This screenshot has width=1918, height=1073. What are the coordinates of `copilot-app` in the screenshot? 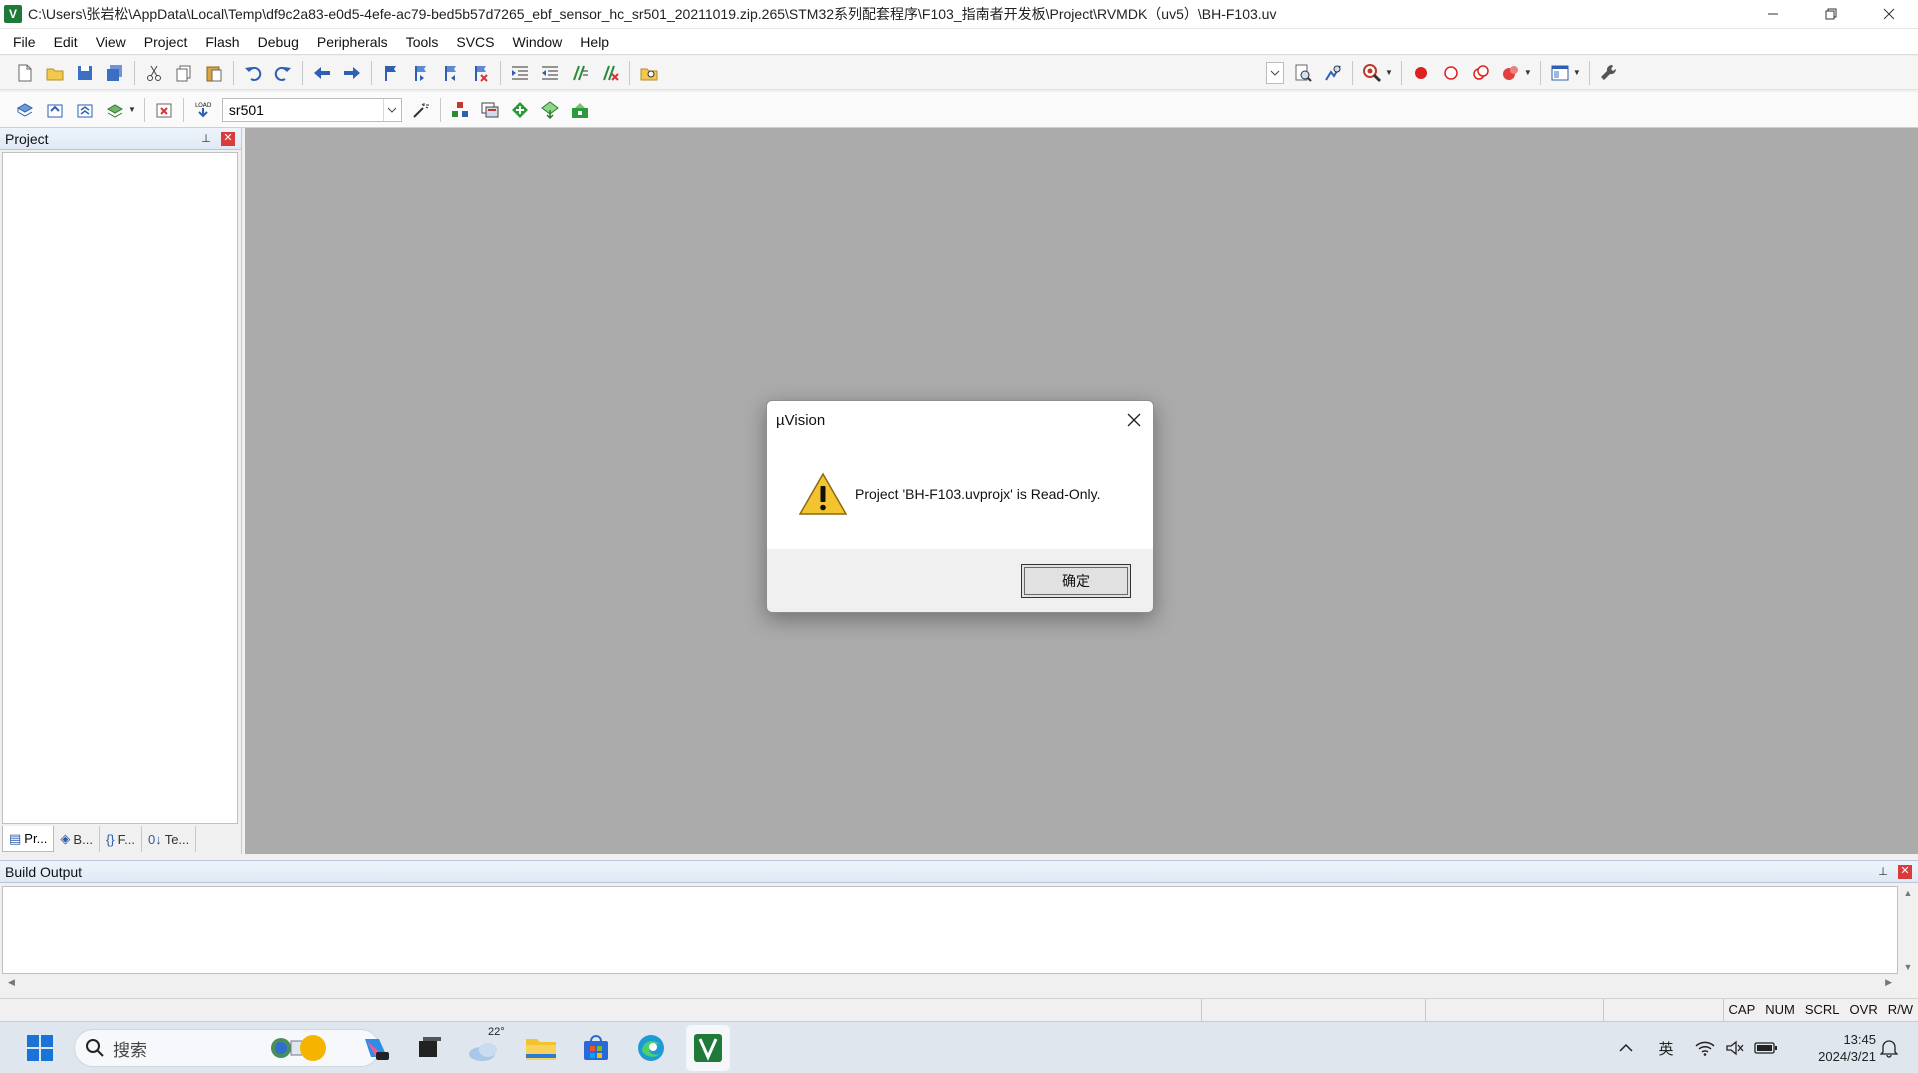 It's located at (376, 1047).